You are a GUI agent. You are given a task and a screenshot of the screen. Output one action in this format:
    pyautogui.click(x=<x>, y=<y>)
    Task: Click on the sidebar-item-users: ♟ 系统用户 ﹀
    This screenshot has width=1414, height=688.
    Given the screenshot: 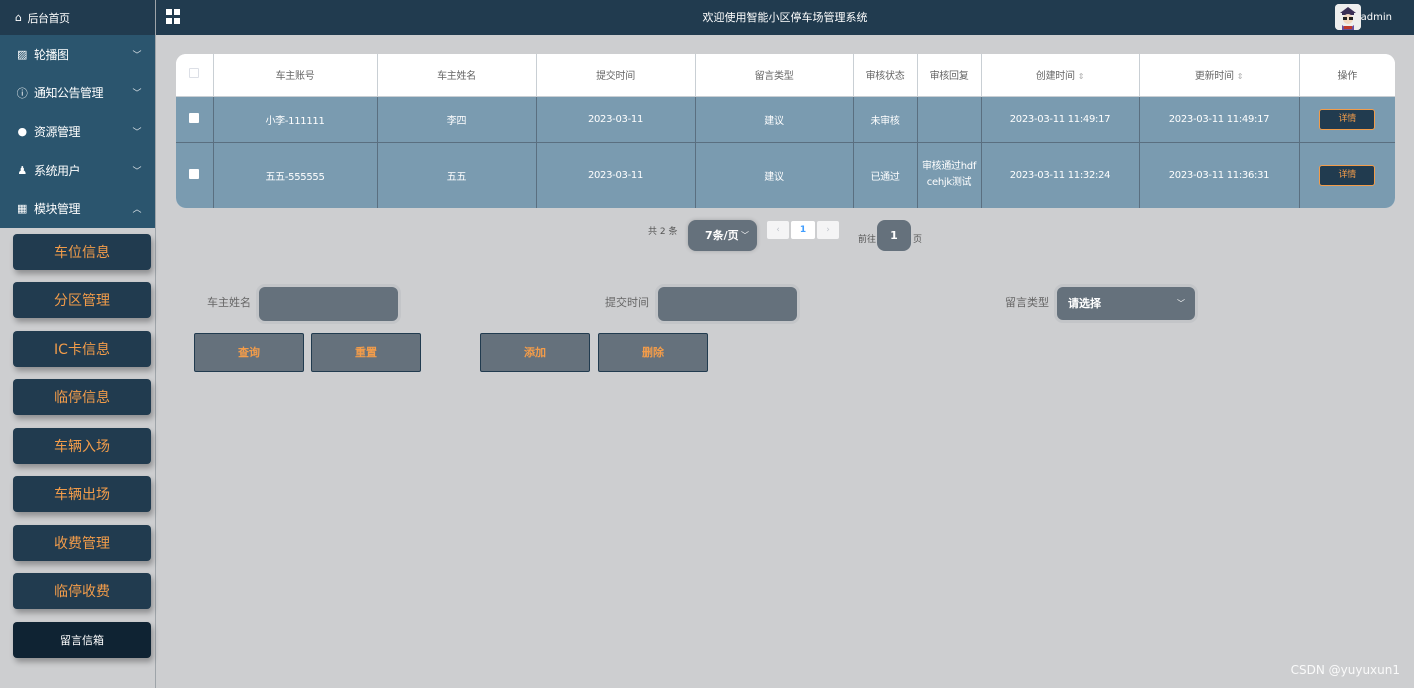 What is the action you would take?
    pyautogui.click(x=77, y=170)
    